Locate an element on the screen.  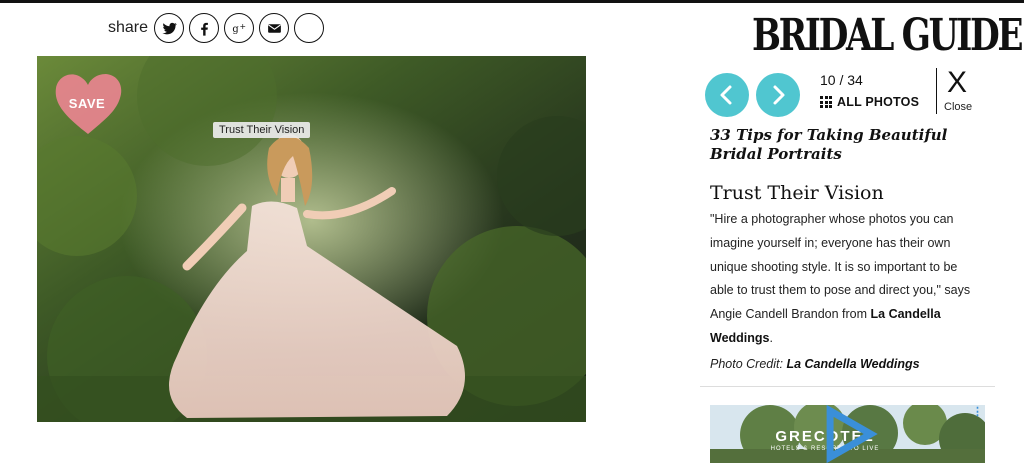
photo-credit: Photo Credit: La Candella Weddings is located at coordinates (815, 364).